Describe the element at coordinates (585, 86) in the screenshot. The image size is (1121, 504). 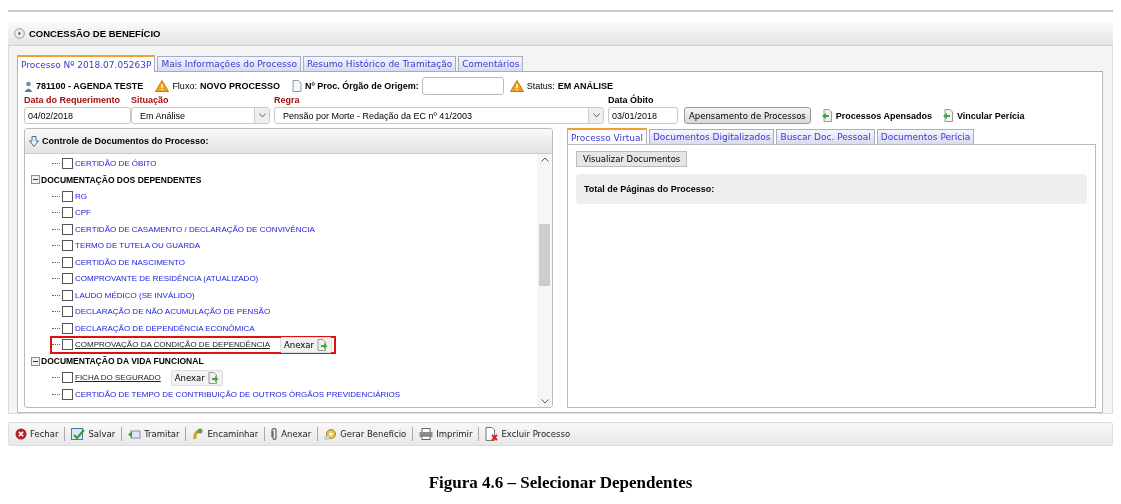
I see `status-value: EM ANÁLISE` at that location.